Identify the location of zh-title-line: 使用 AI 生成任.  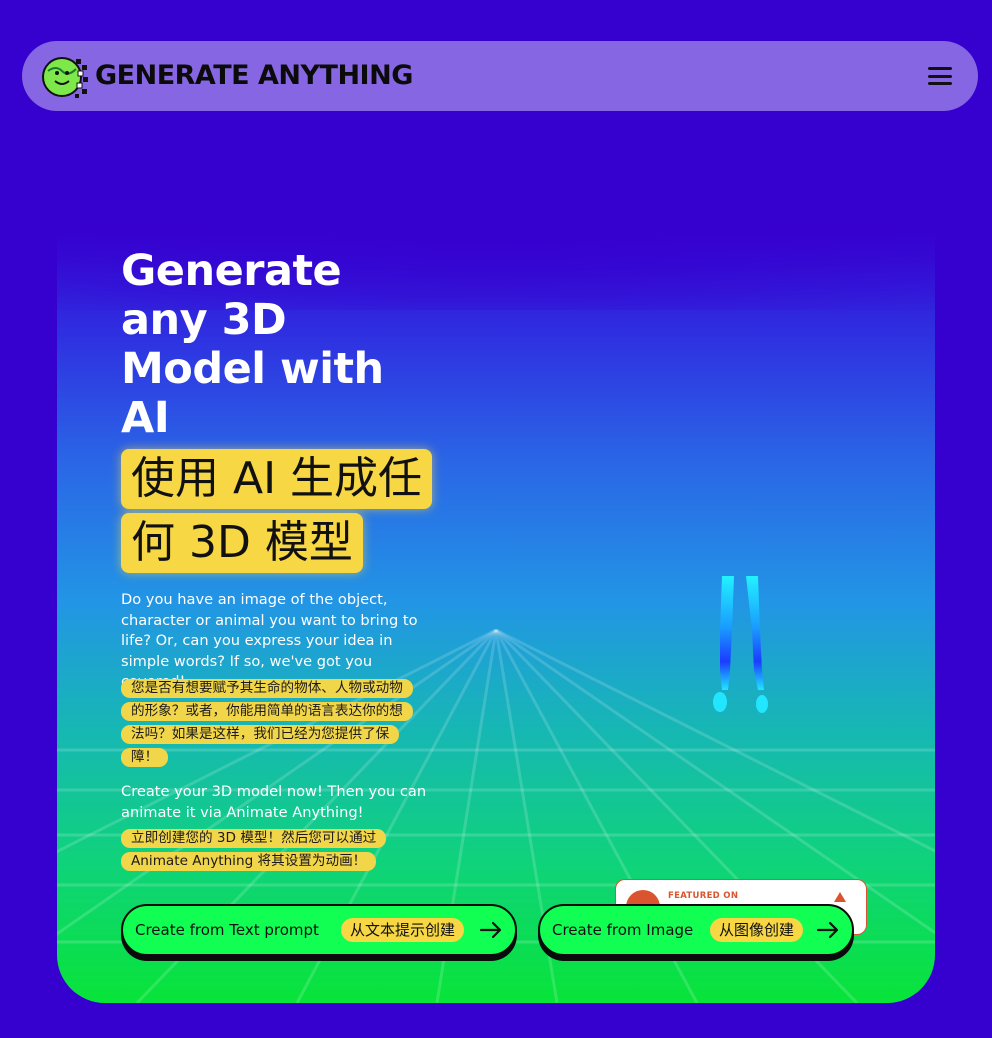
(277, 479).